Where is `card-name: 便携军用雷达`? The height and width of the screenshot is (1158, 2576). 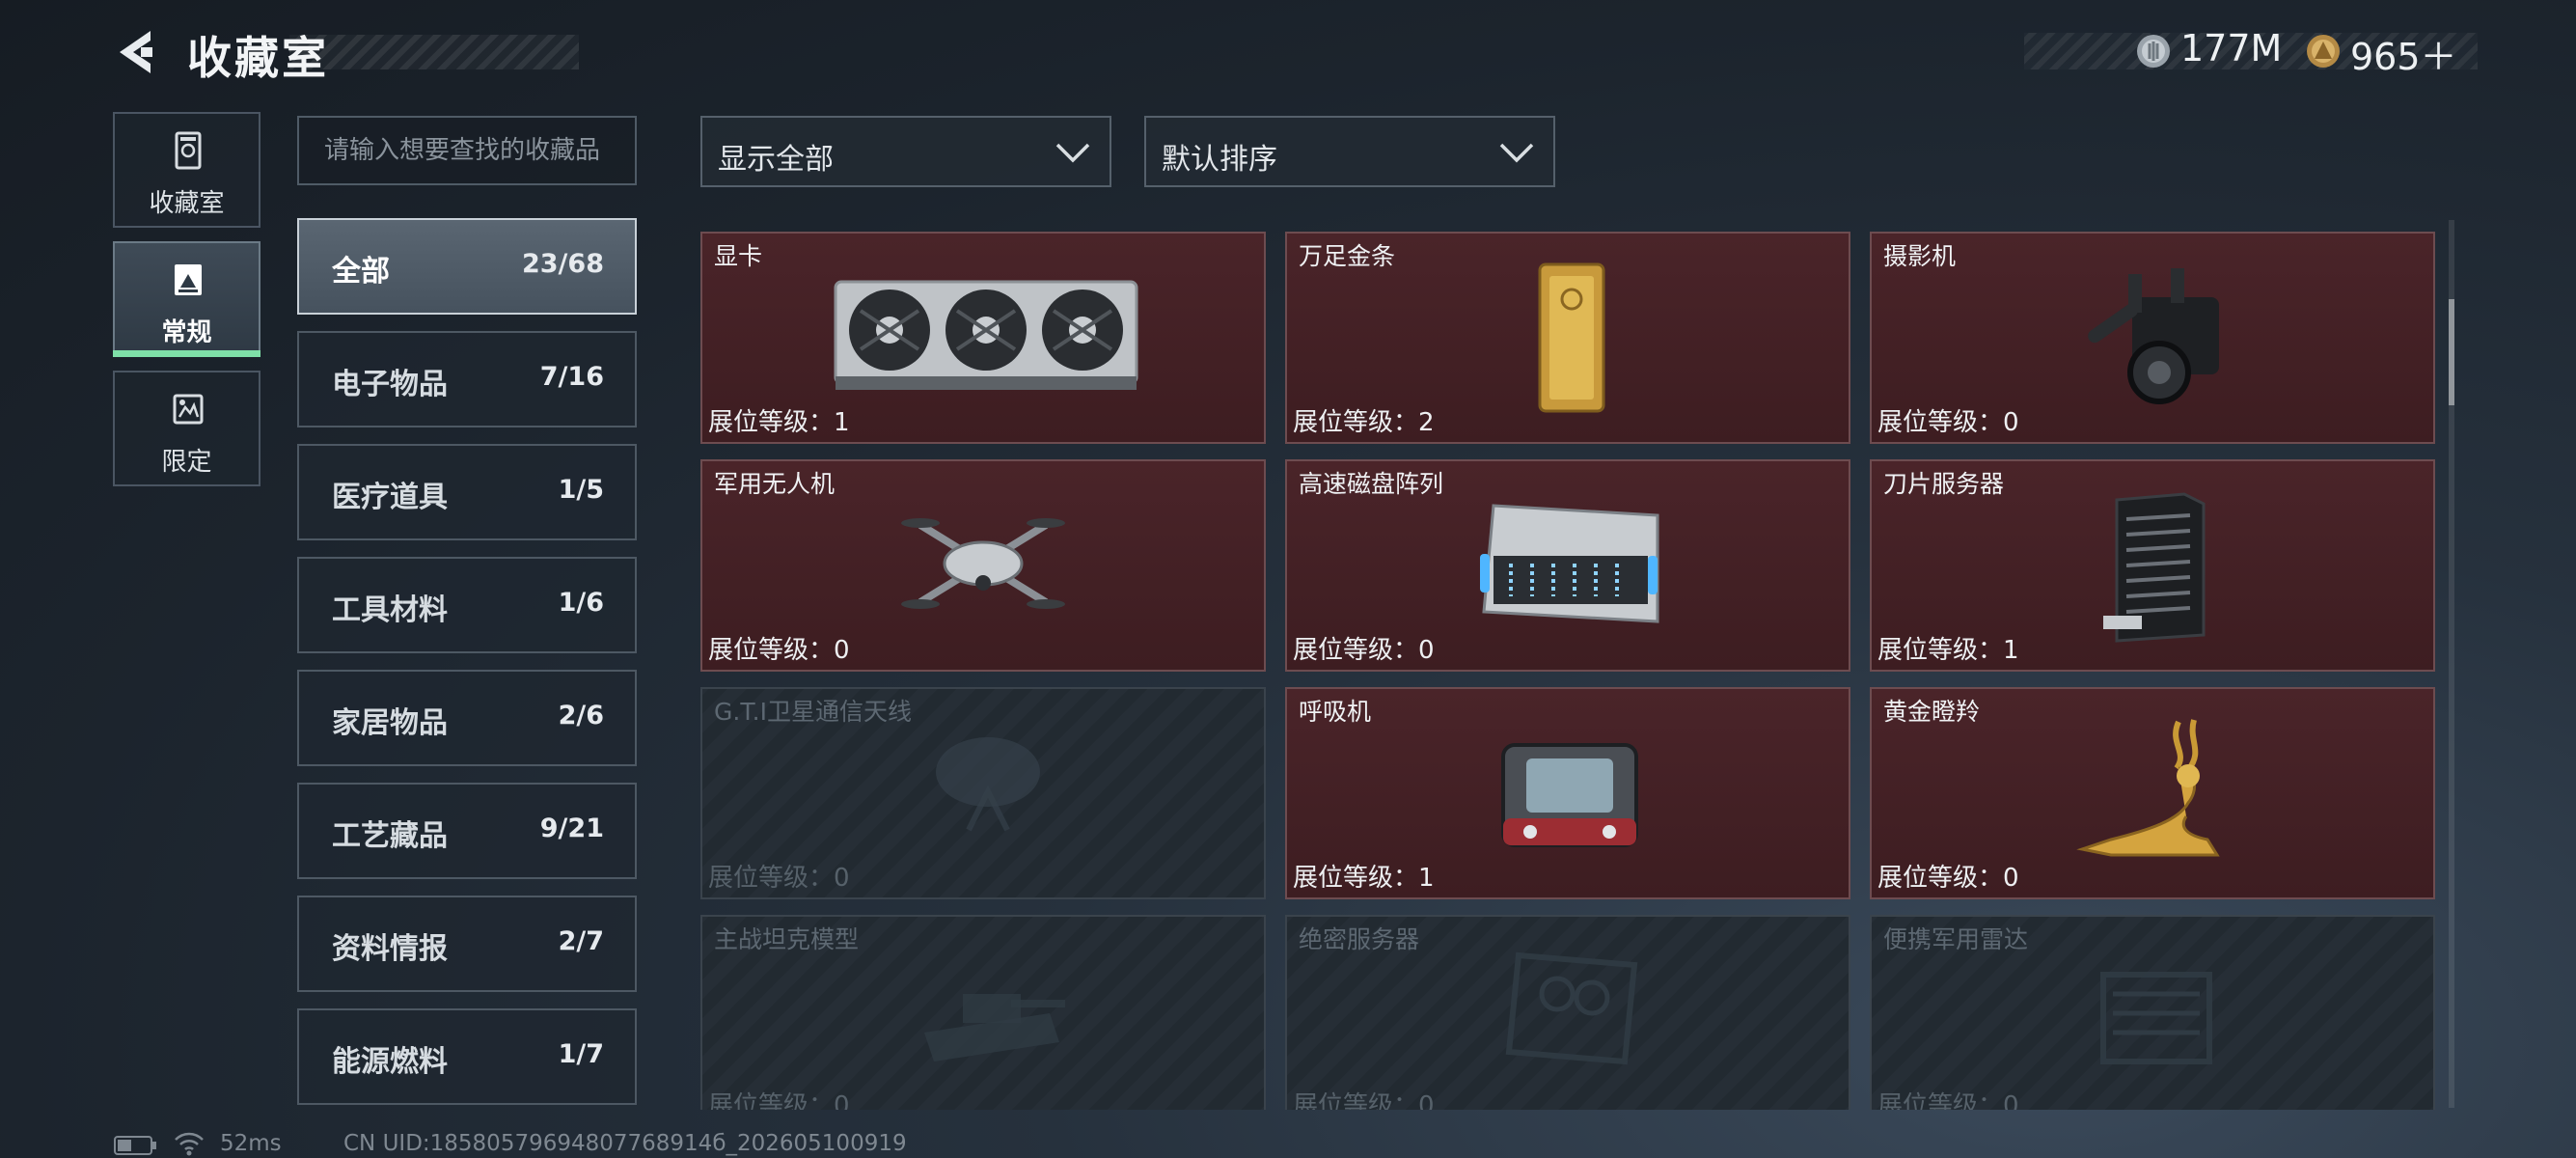 card-name: 便携军用雷达 is located at coordinates (1956, 939).